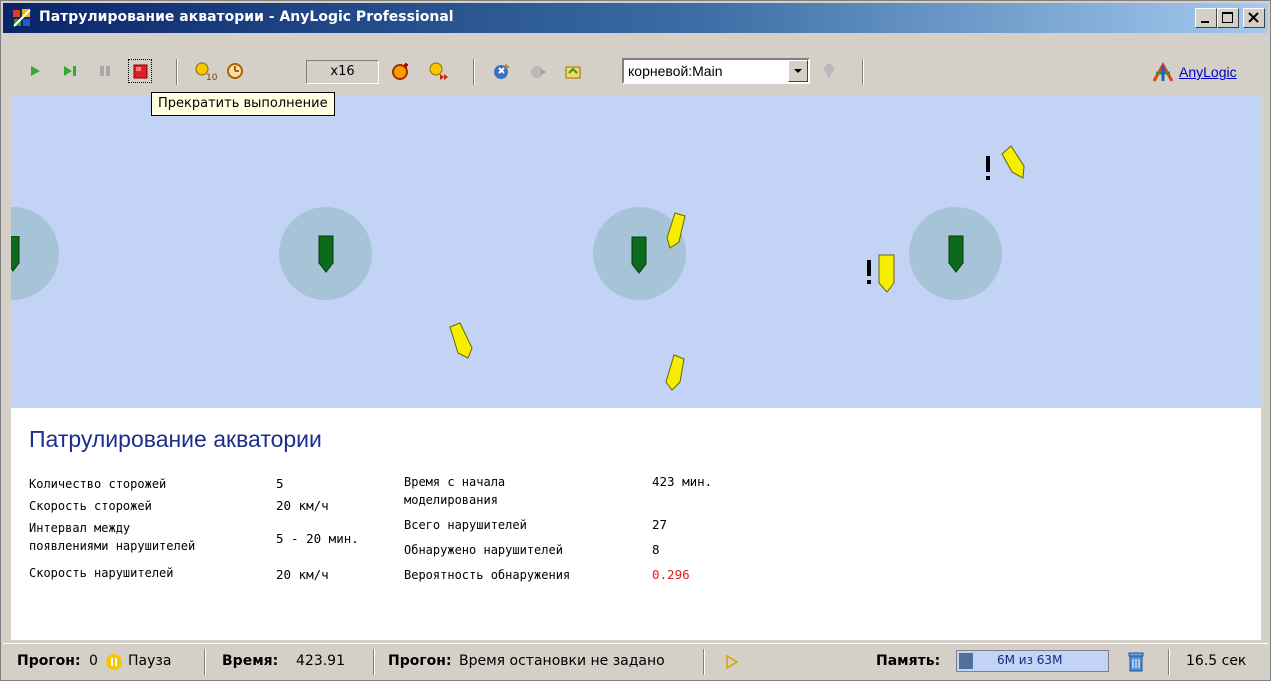 The width and height of the screenshot is (1271, 681). I want to click on run-stop-value: Время остановки не задано, so click(562, 661).